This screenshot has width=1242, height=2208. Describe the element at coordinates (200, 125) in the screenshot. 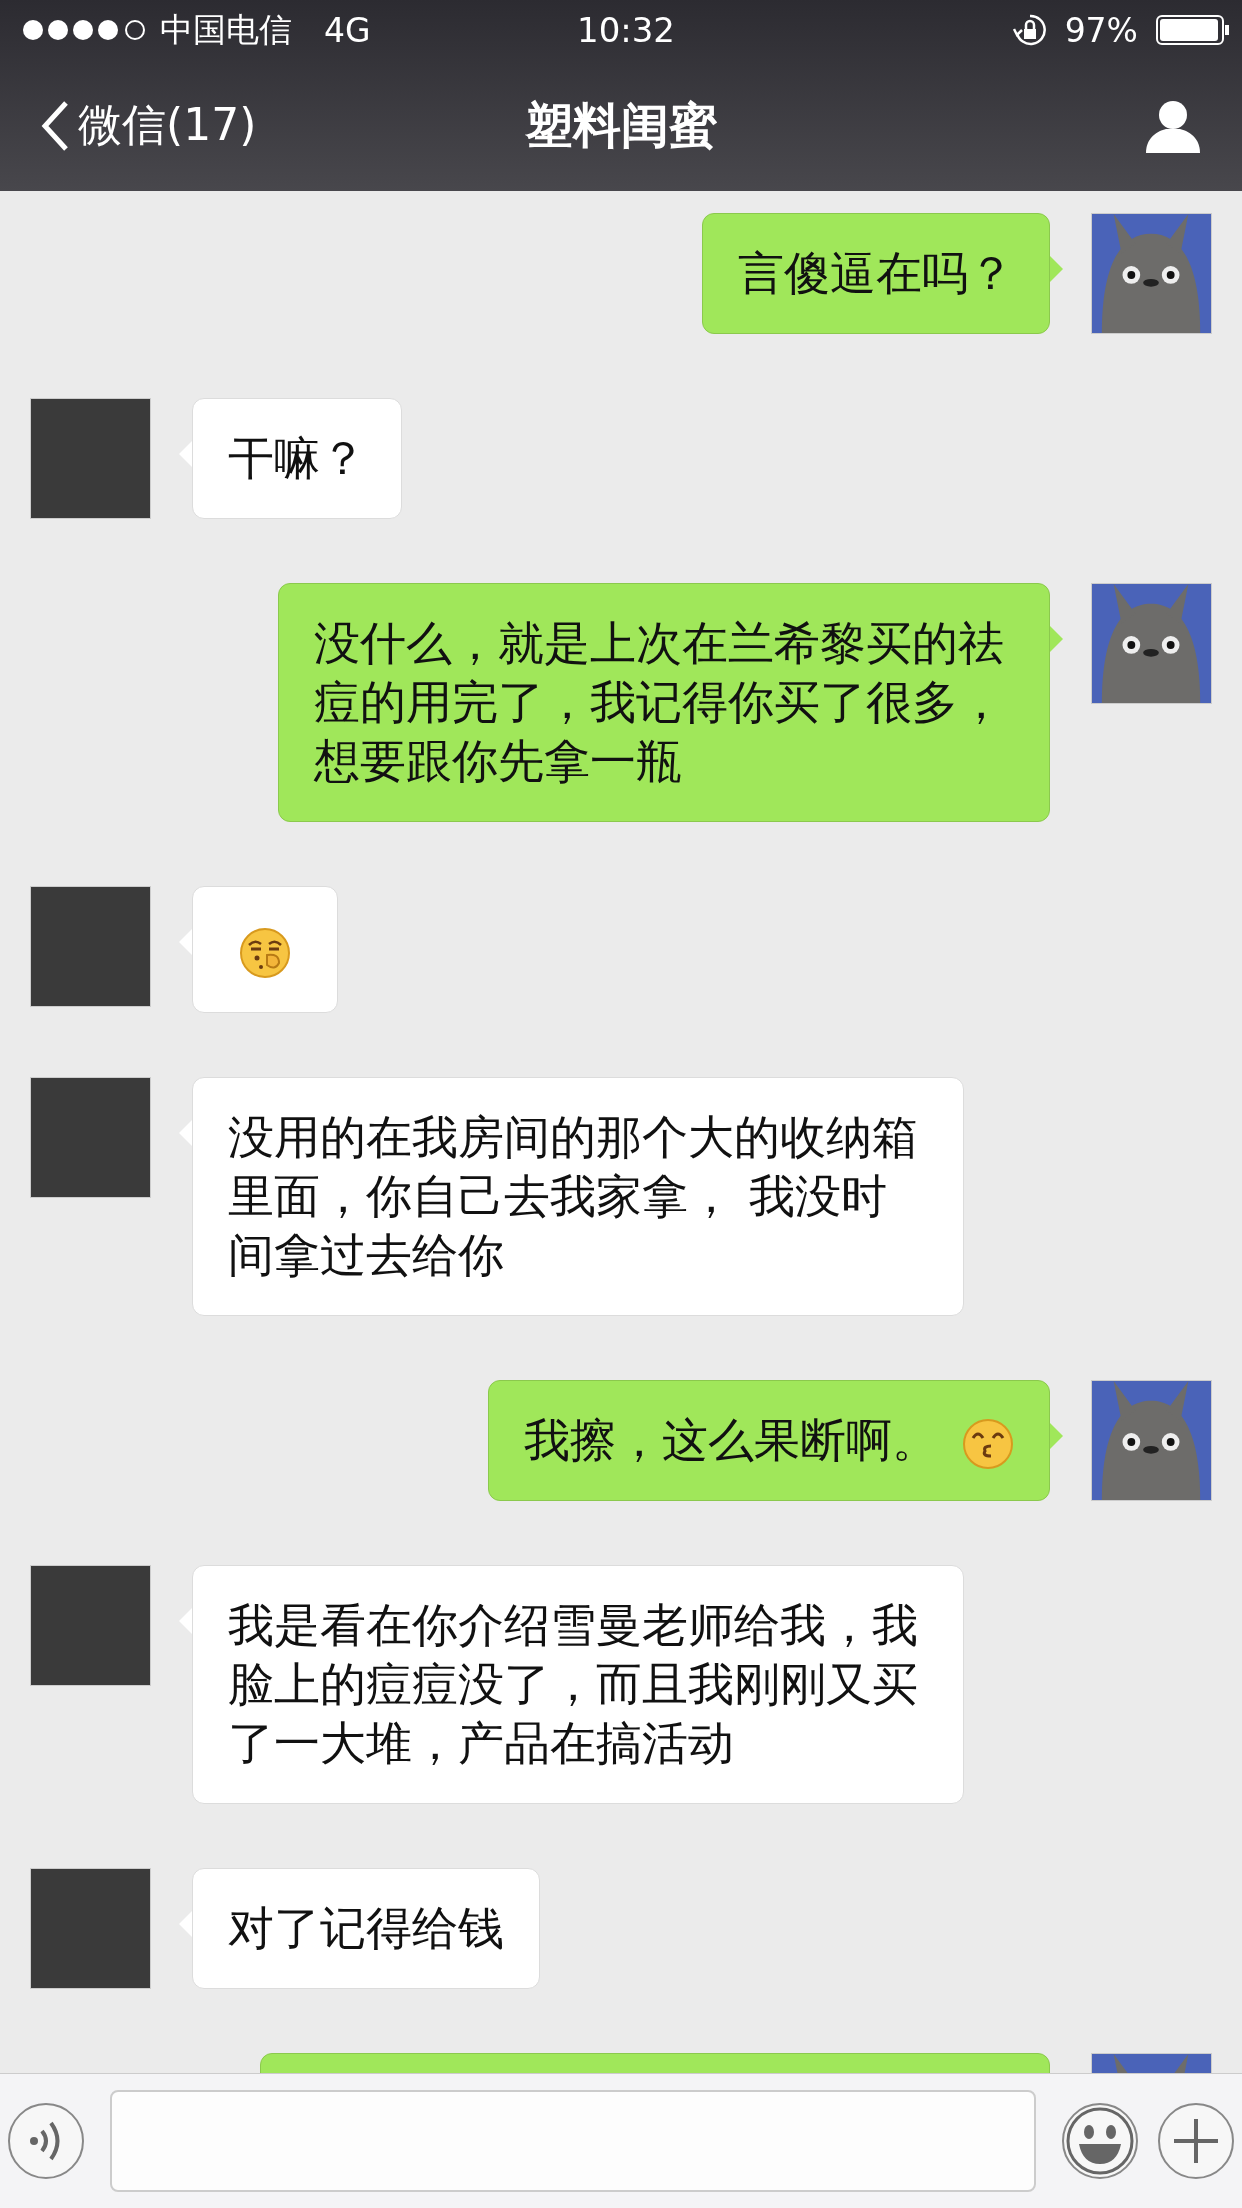

I see `back-button: 微信(17)` at that location.